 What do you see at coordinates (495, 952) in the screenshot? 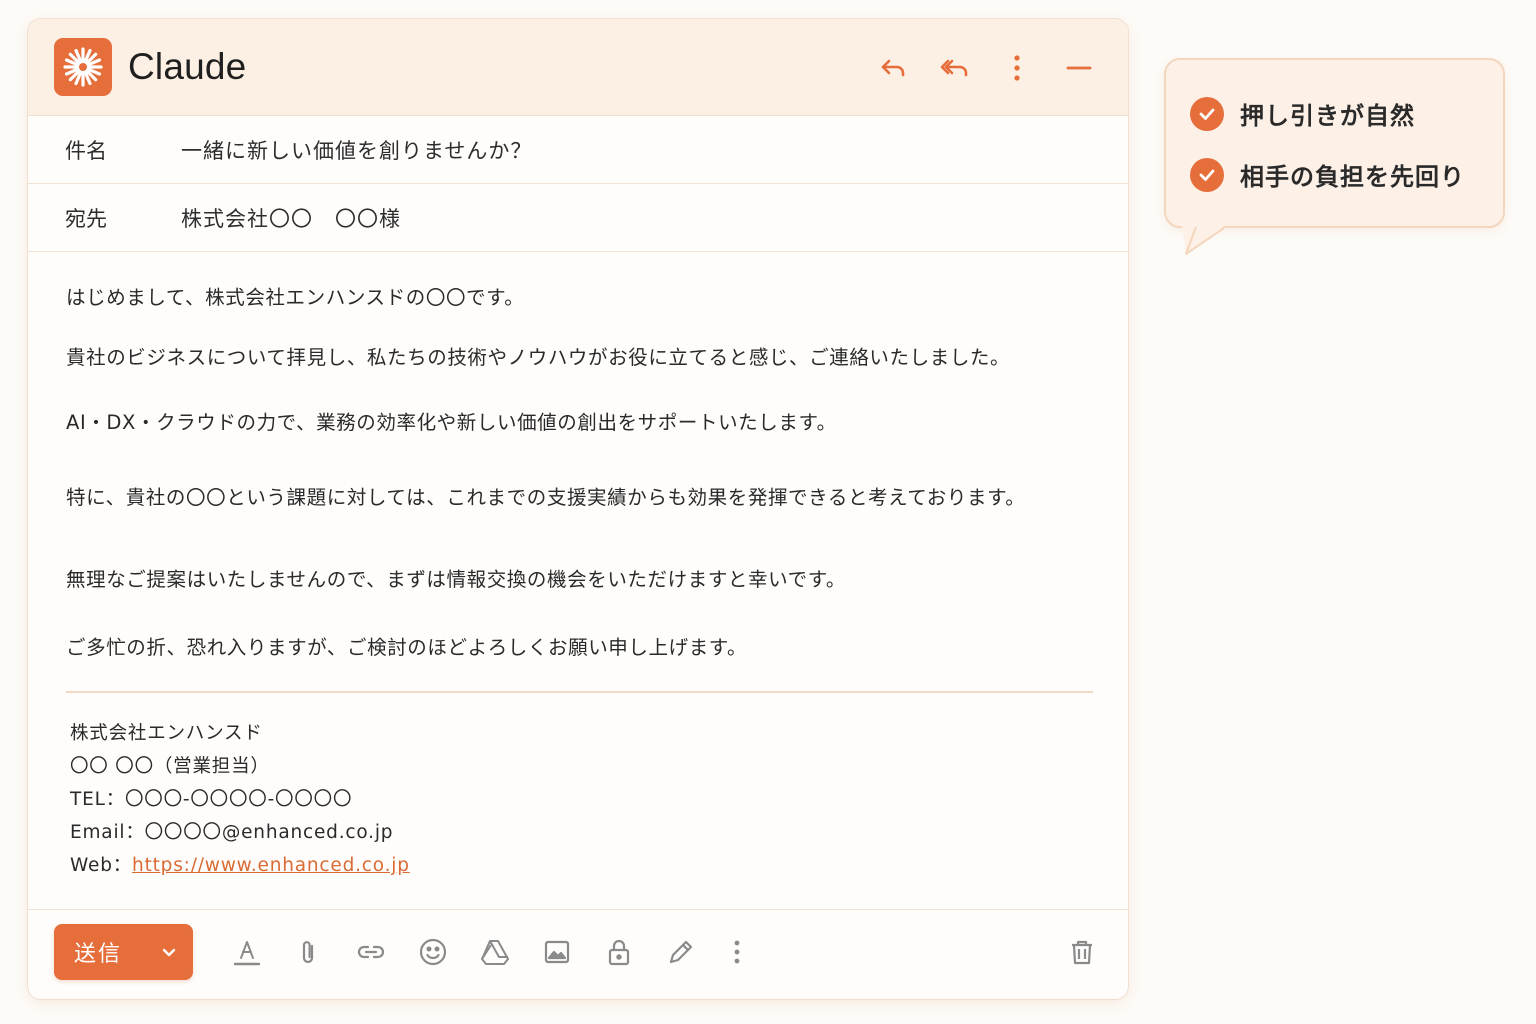
I see `drive-icon` at bounding box center [495, 952].